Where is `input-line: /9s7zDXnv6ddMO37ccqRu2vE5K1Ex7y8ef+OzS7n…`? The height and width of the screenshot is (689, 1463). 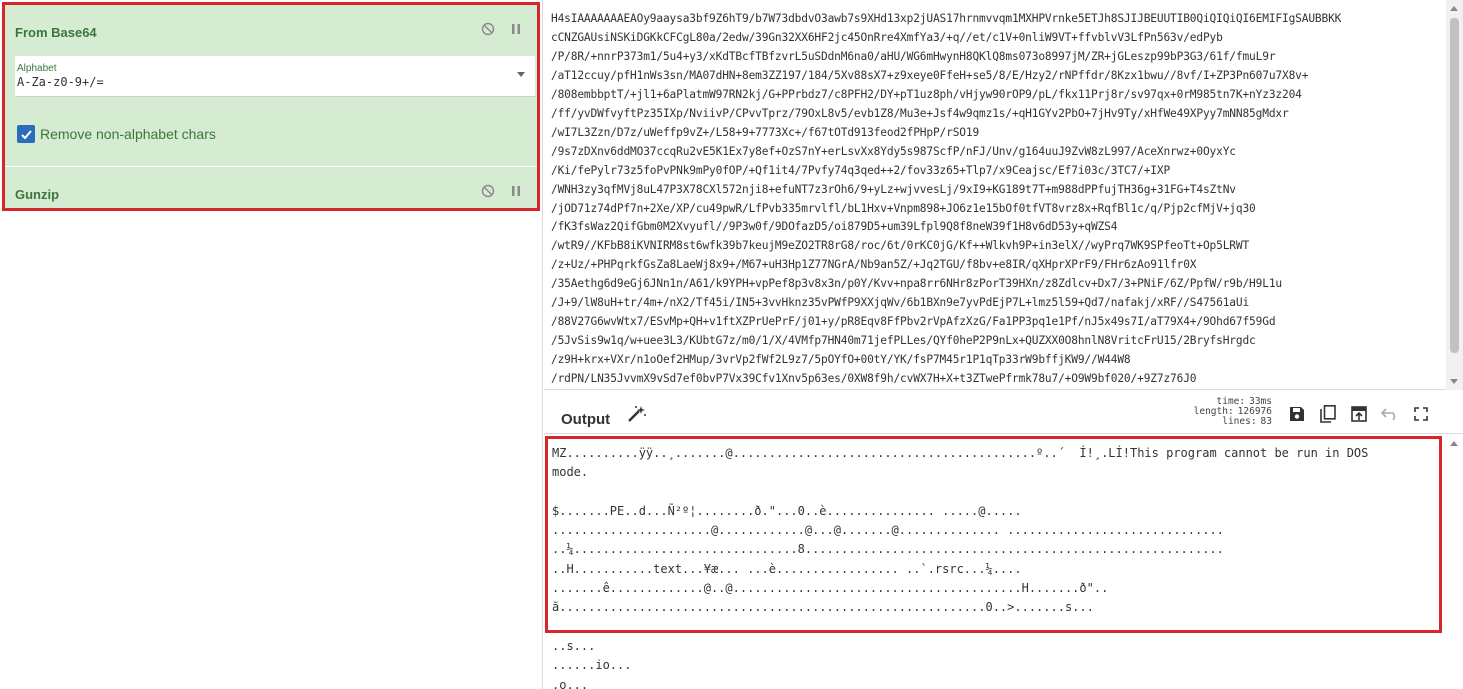
input-line: /9s7zDXnv6ddMO37ccqRu2vE5K1Ex7y8ef+OzS7n… is located at coordinates (893, 151).